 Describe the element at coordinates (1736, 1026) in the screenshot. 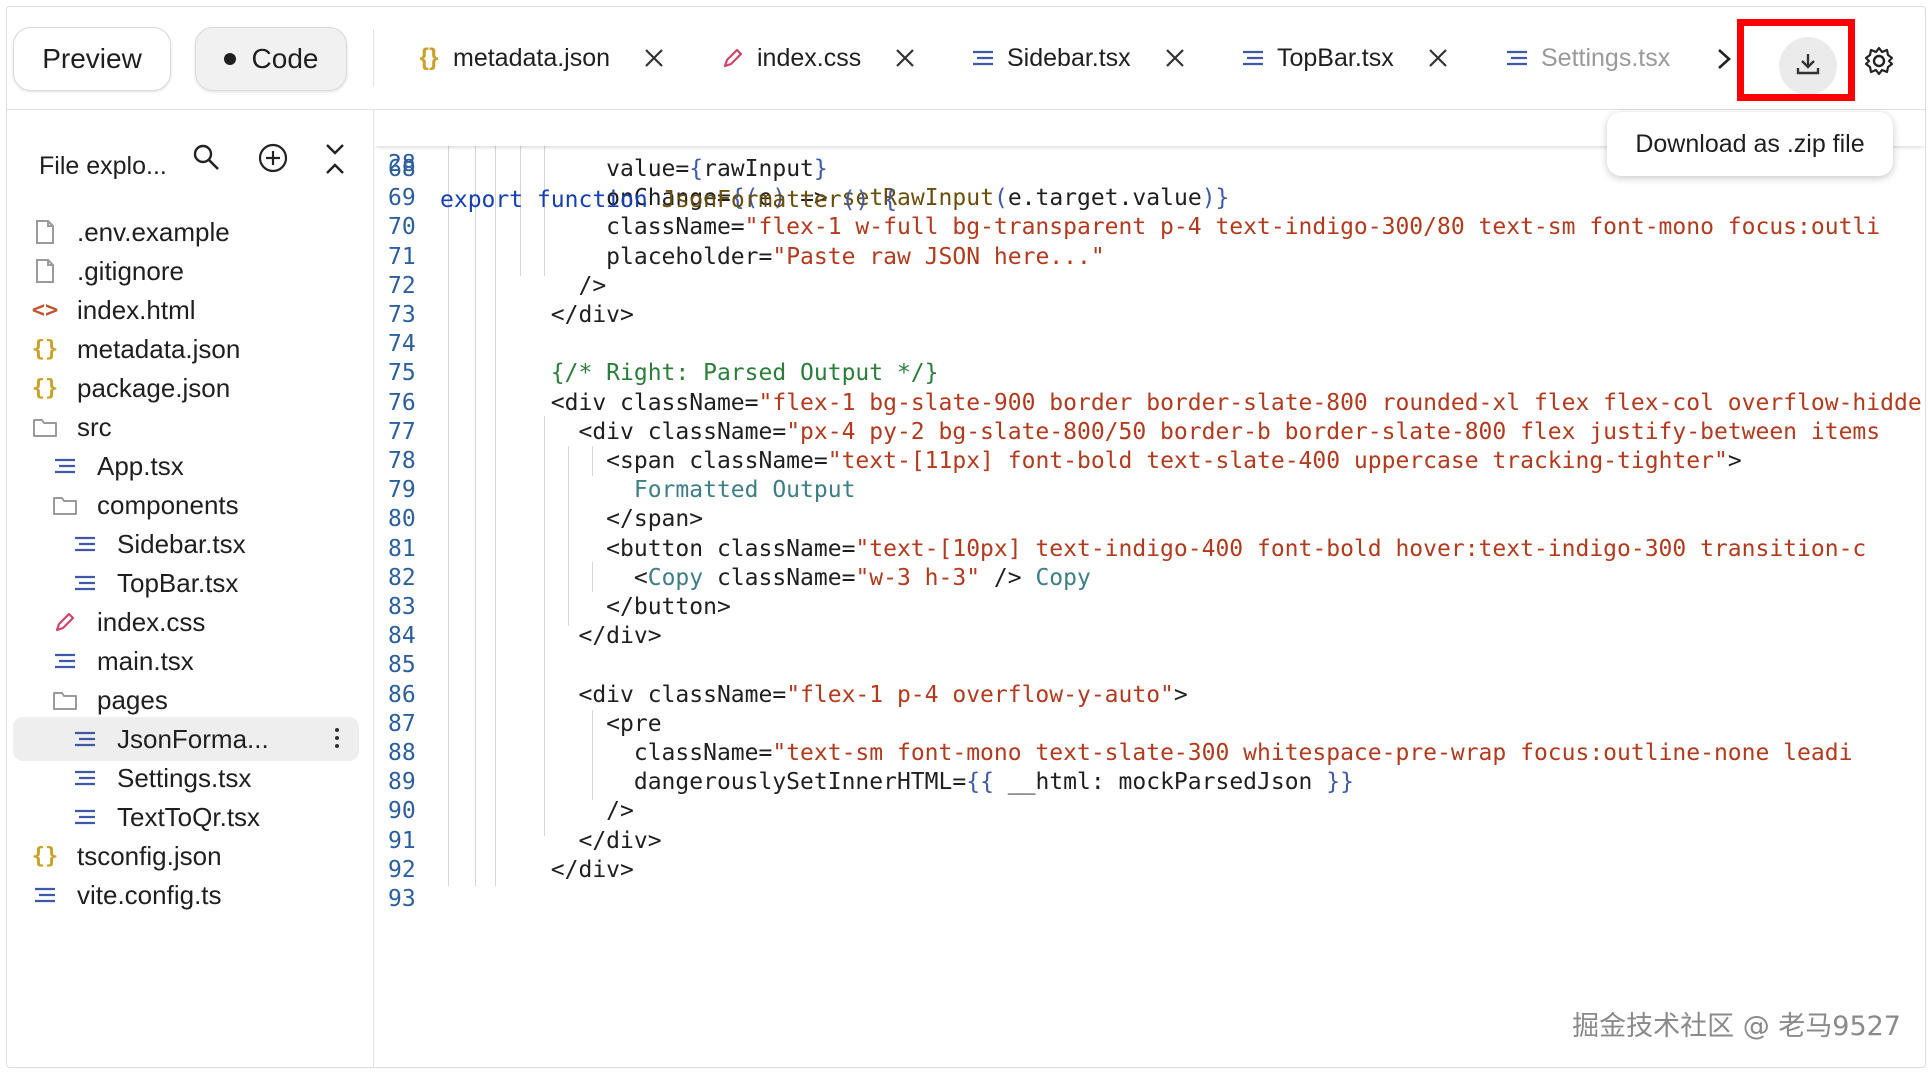

I see `watermark: 掘金技术社区 @ 老马9527` at that location.